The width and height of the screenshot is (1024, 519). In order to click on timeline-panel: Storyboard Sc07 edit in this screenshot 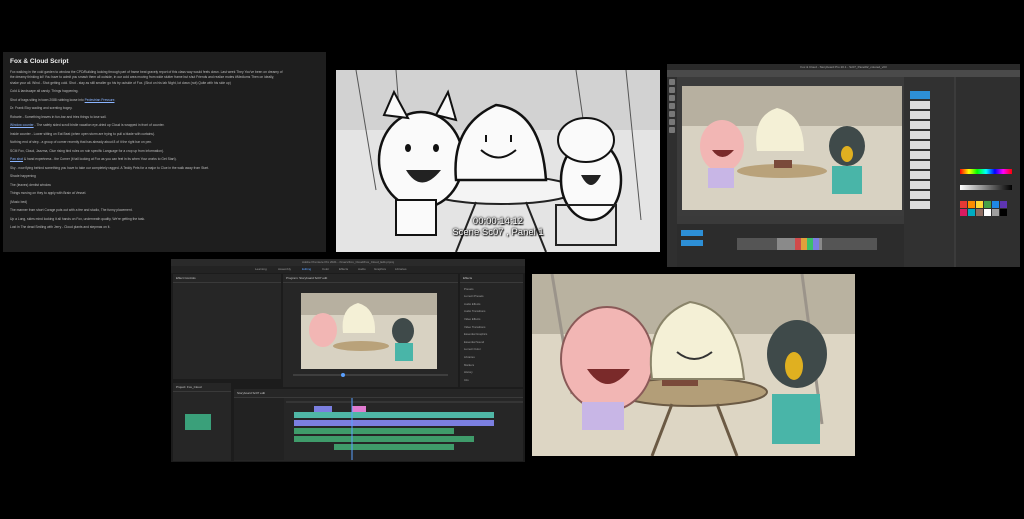, I will do `click(378, 425)`.